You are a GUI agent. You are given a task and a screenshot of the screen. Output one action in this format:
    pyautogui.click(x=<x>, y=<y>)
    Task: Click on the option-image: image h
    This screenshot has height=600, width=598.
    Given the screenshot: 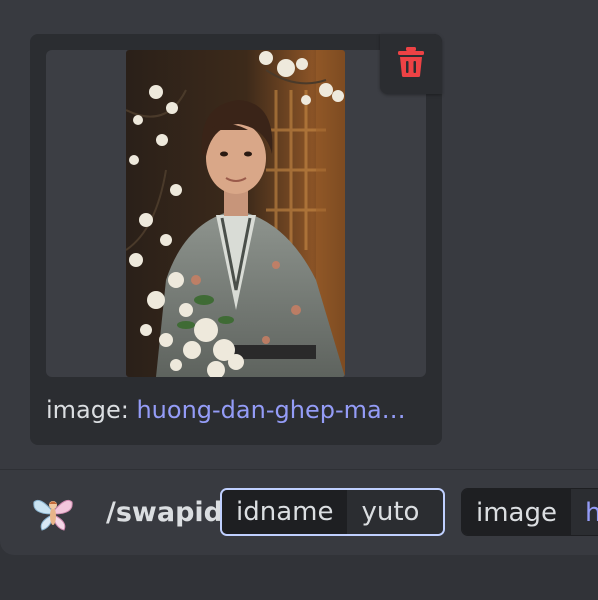 What is the action you would take?
    pyautogui.click(x=529, y=512)
    